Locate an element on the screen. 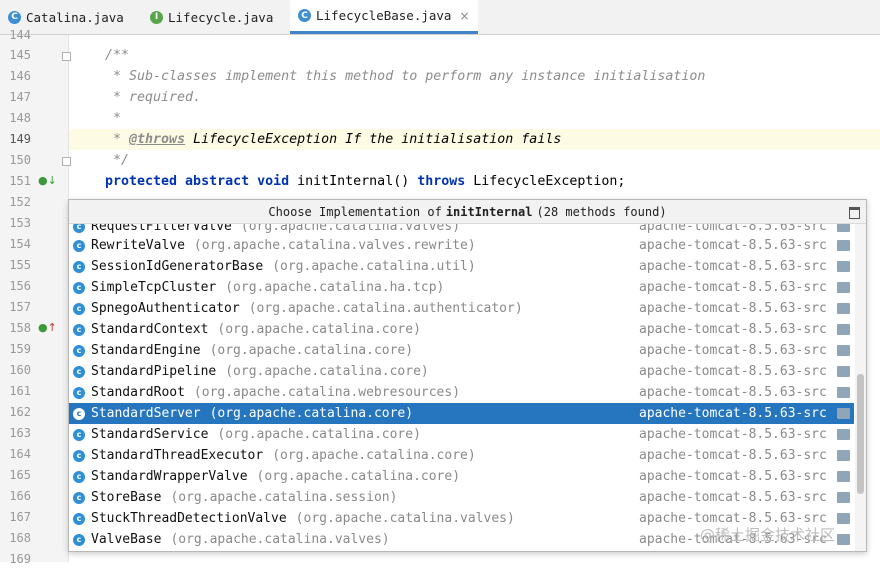  pin-icon is located at coordinates (854, 213).